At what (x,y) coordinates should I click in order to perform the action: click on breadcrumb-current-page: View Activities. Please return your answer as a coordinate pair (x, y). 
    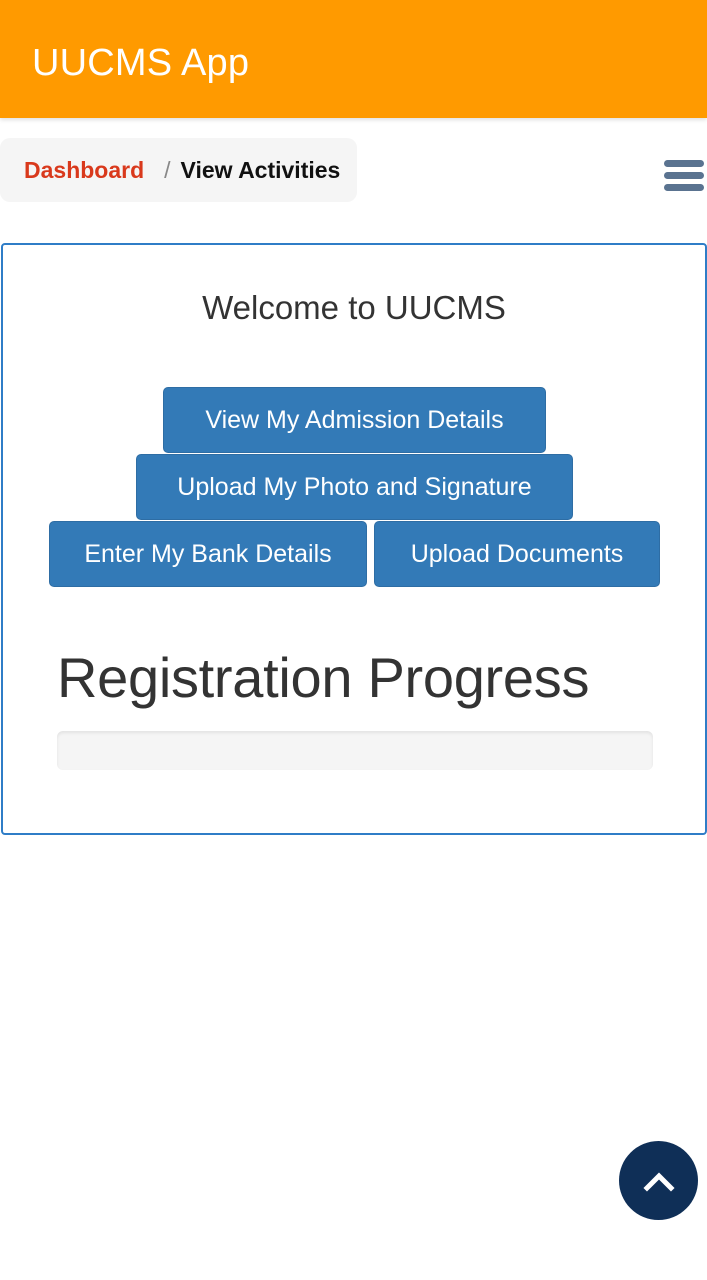
    Looking at the image, I should click on (260, 169).